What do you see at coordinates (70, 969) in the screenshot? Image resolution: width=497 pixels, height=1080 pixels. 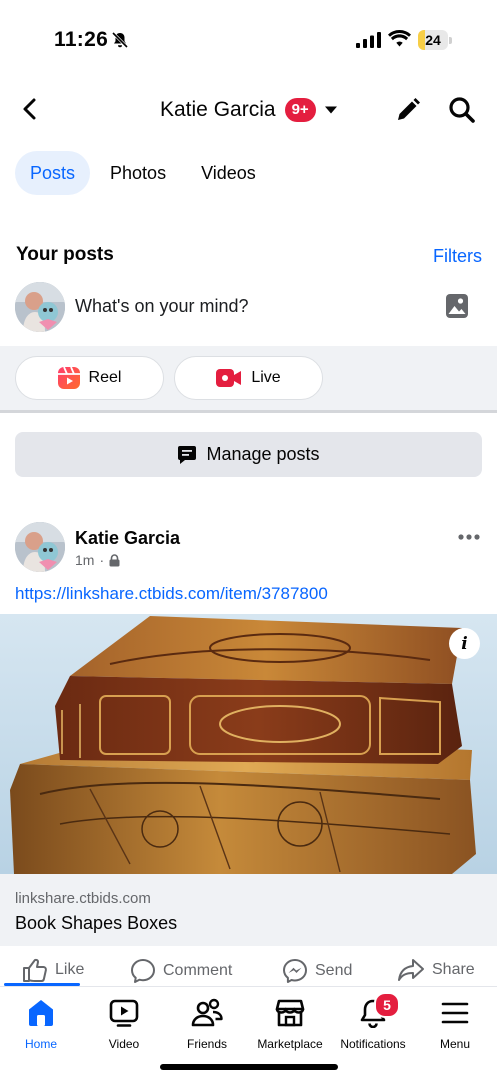 I see `like-label: Like` at bounding box center [70, 969].